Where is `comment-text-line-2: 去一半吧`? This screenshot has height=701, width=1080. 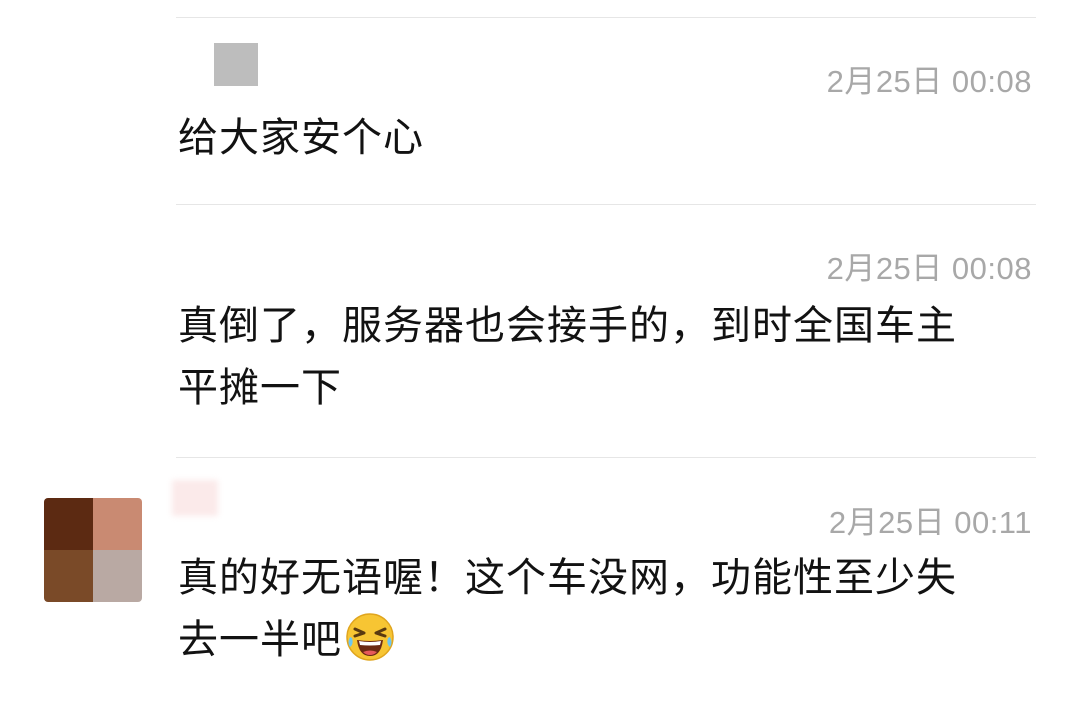
comment-text-line-2: 去一半吧 is located at coordinates (608, 640).